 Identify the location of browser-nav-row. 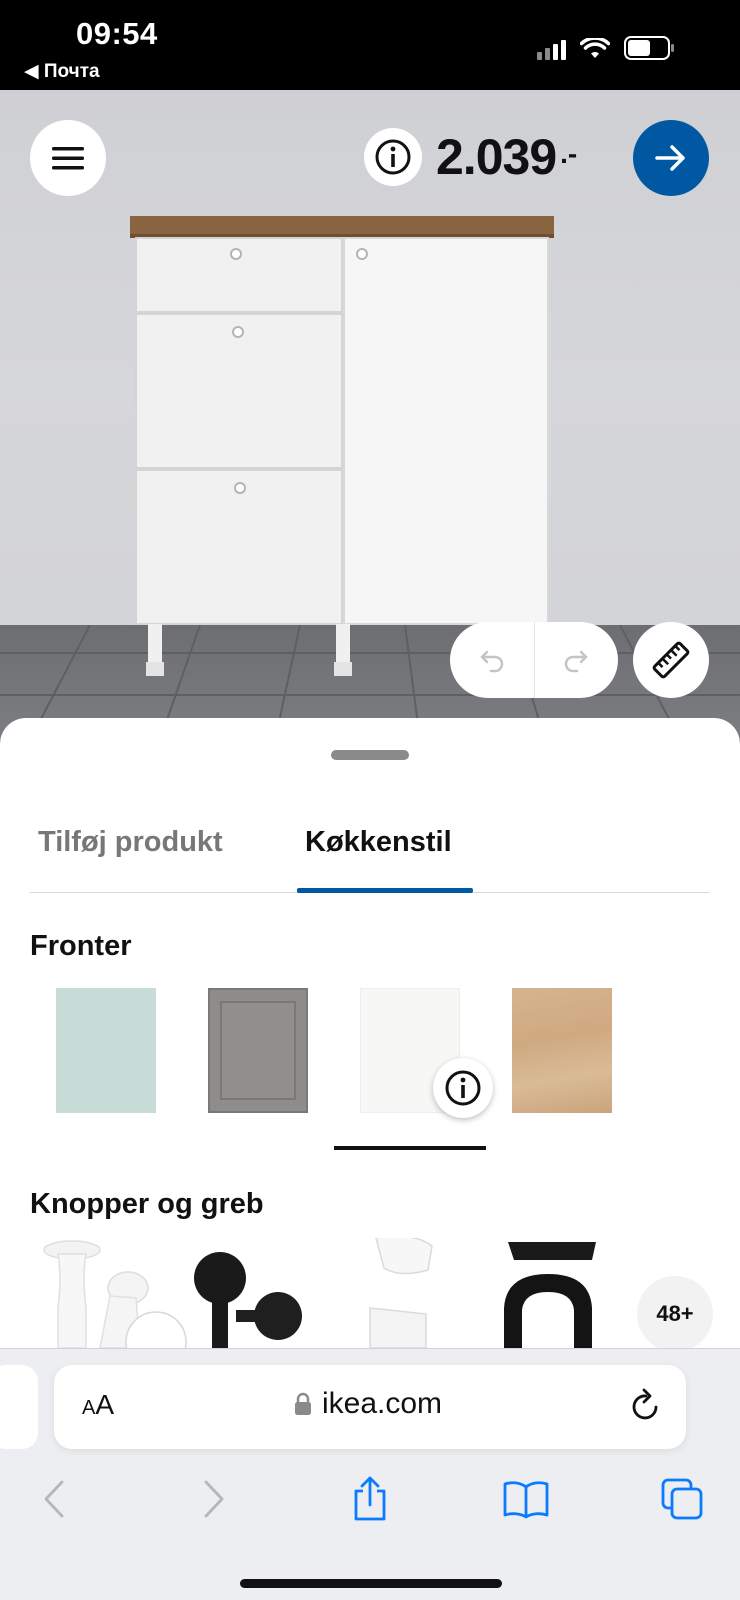
(370, 1499).